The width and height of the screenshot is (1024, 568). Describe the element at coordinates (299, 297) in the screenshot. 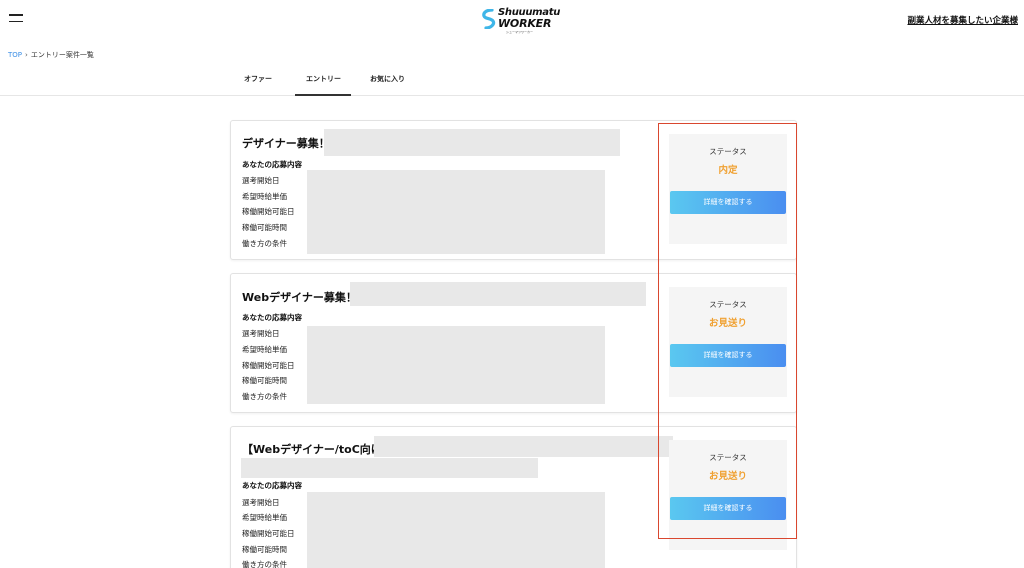

I see `entry-title: Webデザイナー募集！` at that location.